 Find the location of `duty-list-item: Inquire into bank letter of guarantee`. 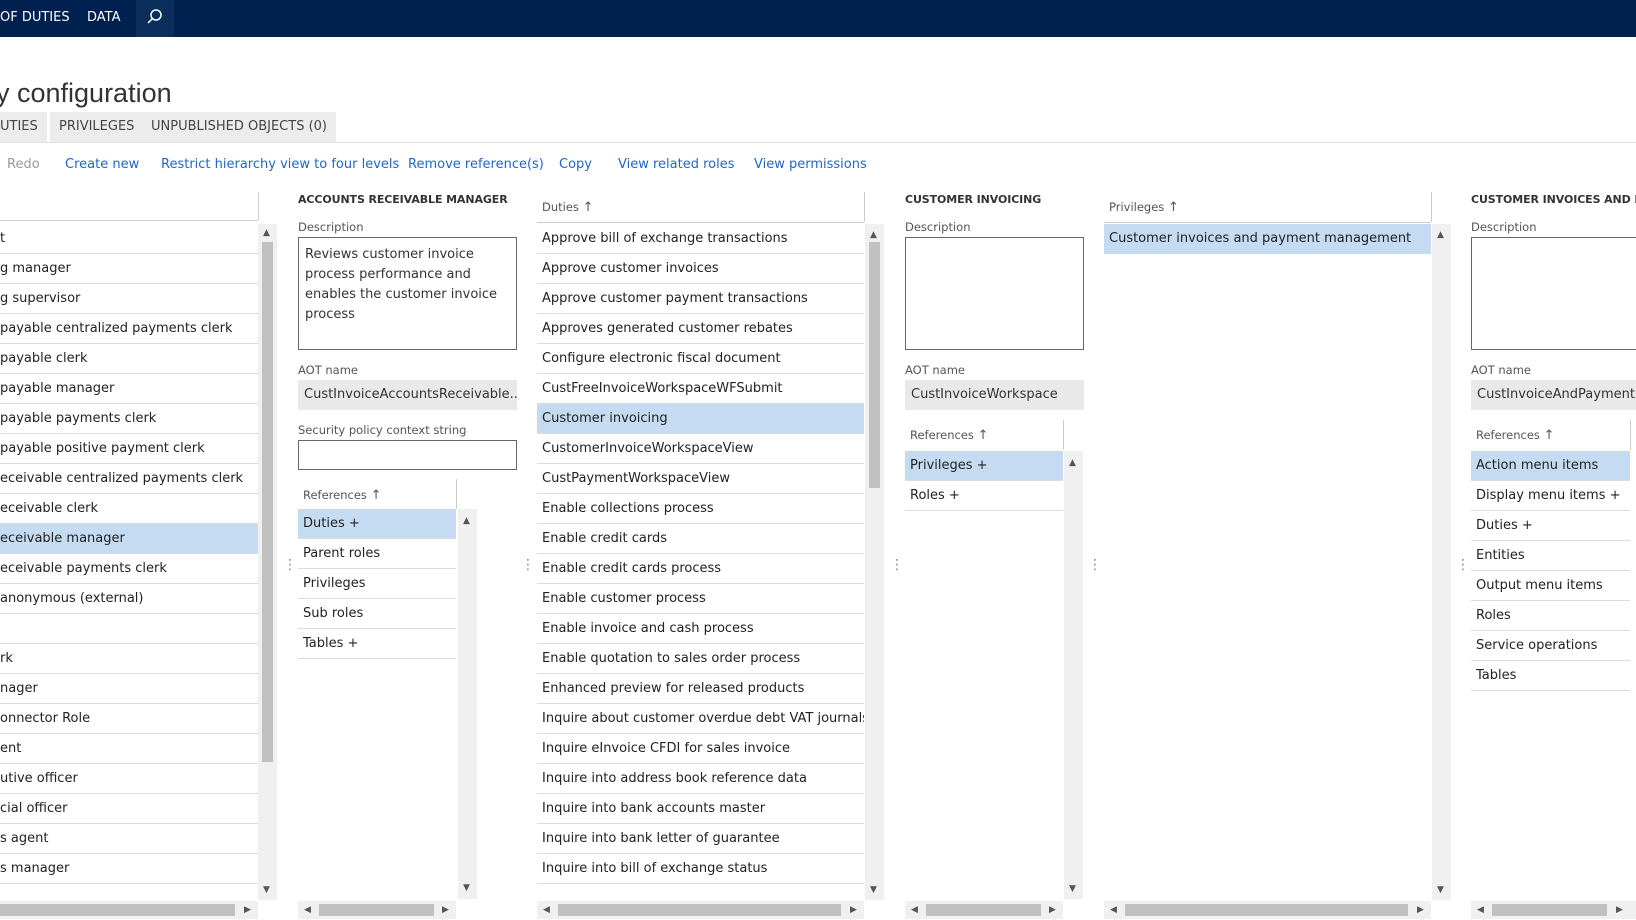

duty-list-item: Inquire into bank letter of guarantee is located at coordinates (700, 839).